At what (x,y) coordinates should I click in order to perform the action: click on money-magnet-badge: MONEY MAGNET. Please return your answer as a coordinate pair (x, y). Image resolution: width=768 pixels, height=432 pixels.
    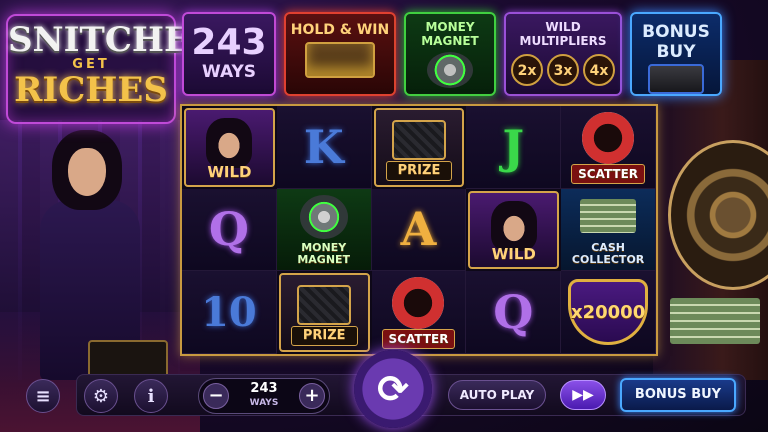
    Looking at the image, I should click on (450, 54).